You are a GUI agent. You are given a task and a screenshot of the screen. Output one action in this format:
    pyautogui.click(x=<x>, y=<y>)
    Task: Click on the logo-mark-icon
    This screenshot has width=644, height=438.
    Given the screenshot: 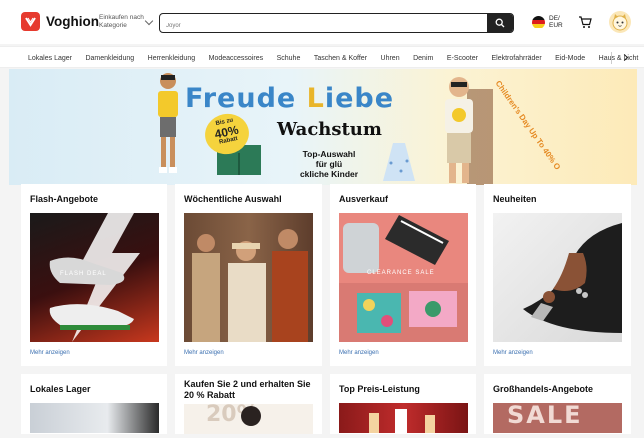 What is the action you would take?
    pyautogui.click(x=30, y=21)
    